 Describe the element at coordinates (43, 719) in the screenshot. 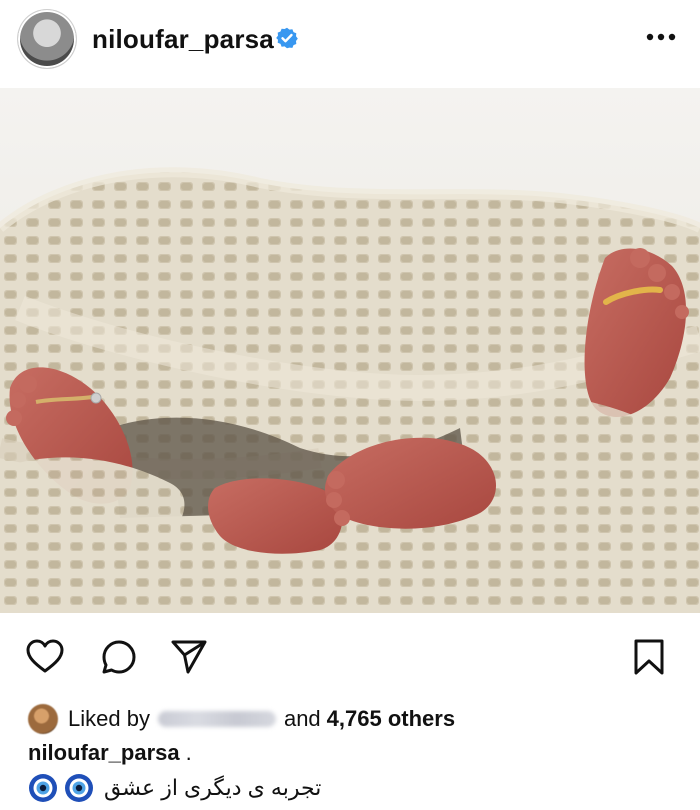

I see `liker-avatar` at that location.